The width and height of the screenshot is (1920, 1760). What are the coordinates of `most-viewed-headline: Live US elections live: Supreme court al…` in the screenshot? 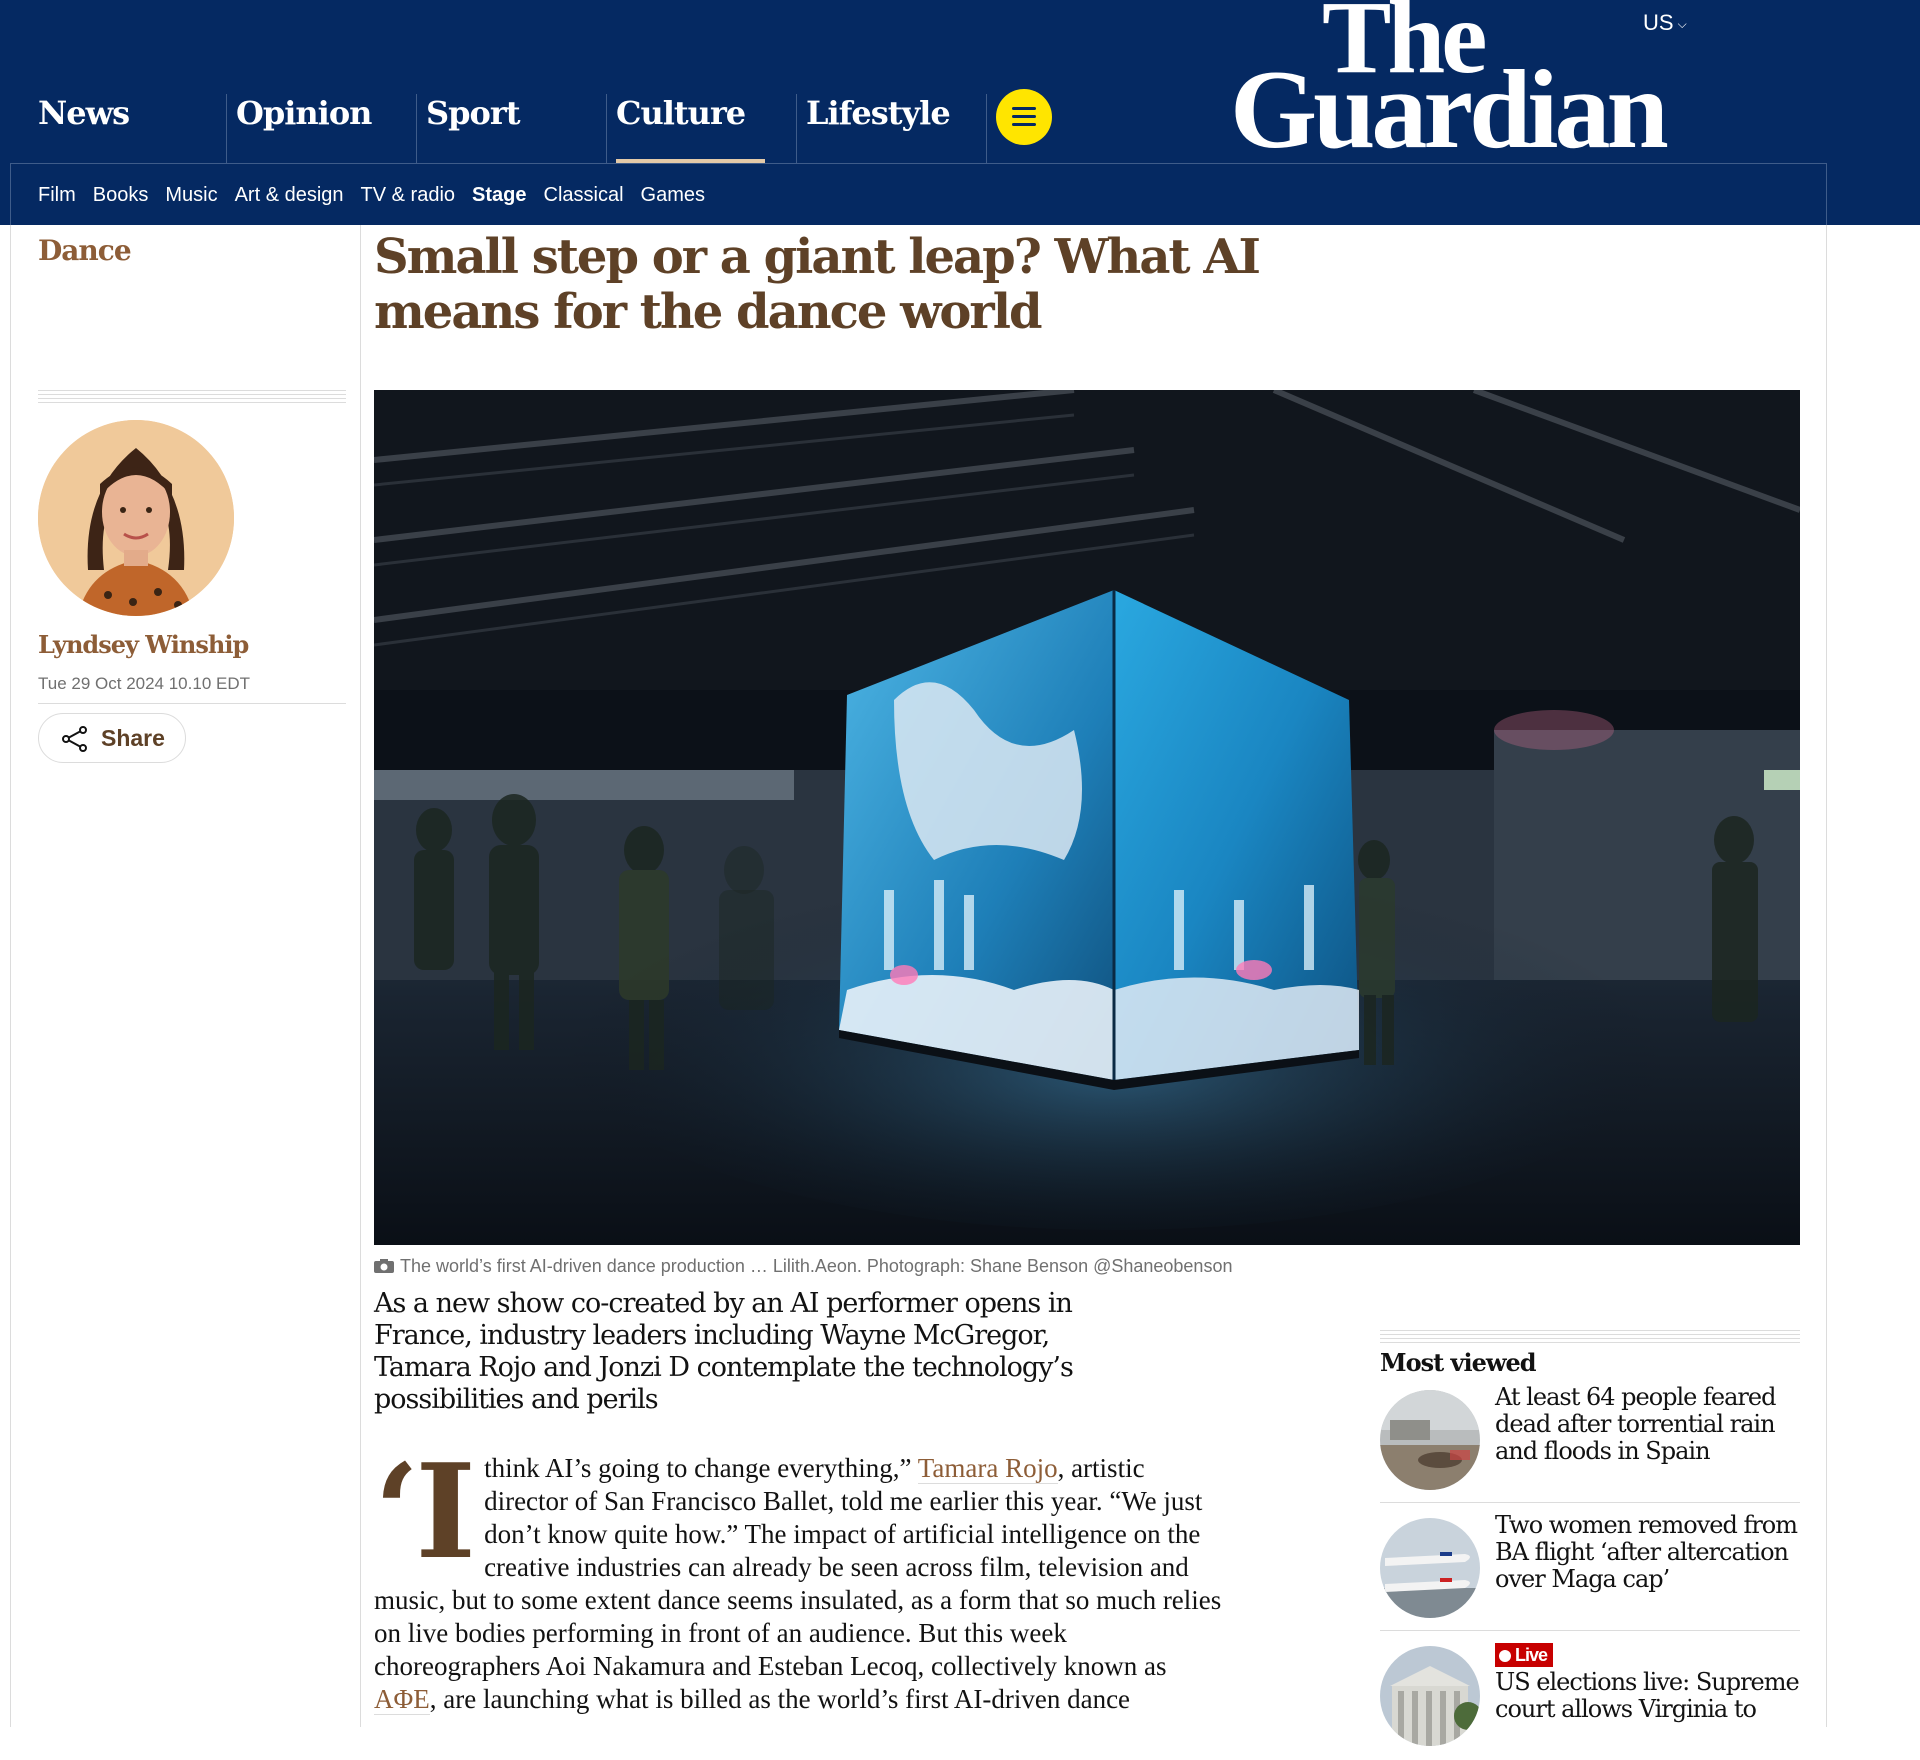 It's located at (1647, 1681).